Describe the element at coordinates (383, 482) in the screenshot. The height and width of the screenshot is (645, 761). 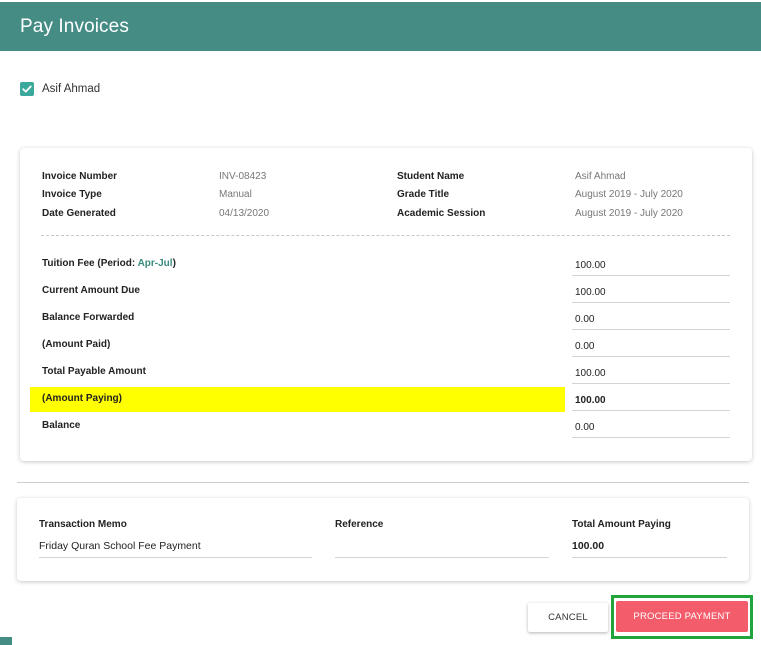
I see `section-divider` at that location.